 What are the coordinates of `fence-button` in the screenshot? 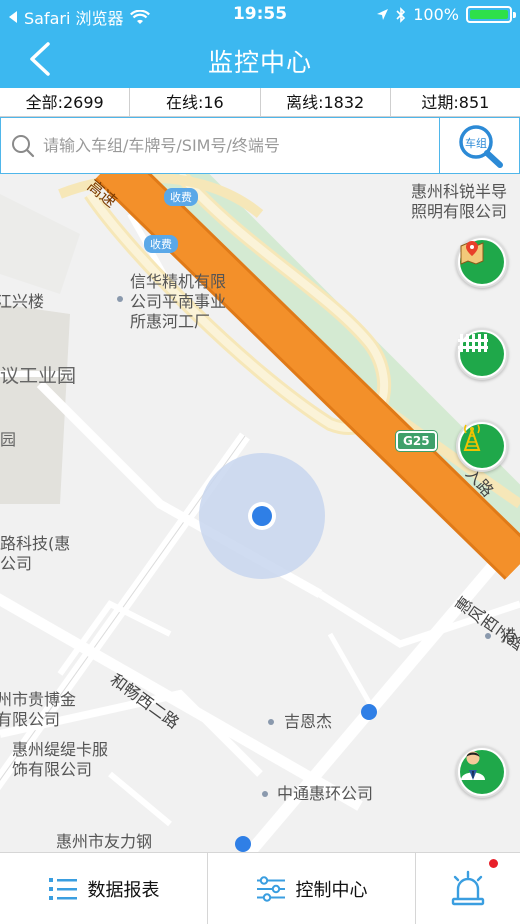 It's located at (482, 354).